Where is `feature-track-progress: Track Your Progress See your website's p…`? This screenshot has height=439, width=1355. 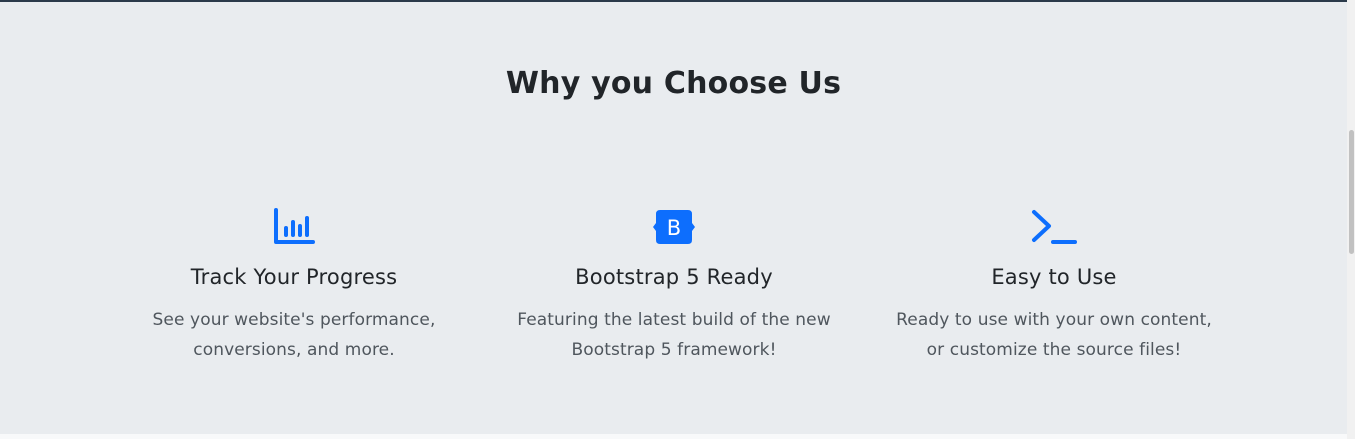 feature-track-progress: Track Your Progress See your website's p… is located at coordinates (294, 285).